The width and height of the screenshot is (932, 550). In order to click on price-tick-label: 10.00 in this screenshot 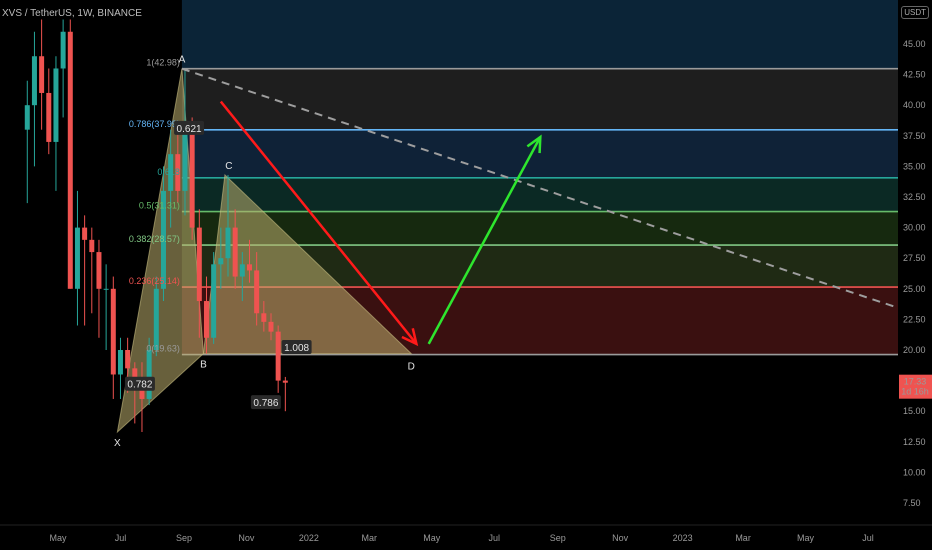, I will do `click(914, 472)`.